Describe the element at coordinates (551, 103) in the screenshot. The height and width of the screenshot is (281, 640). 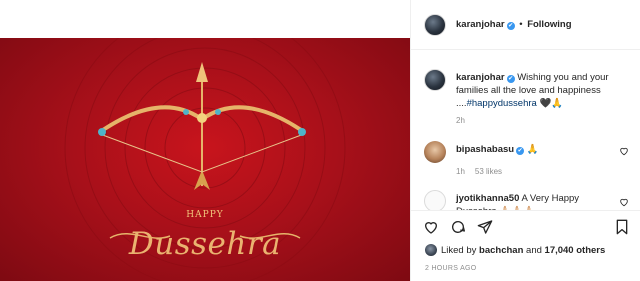
I see `caption-emoji: 🖤🙏` at that location.